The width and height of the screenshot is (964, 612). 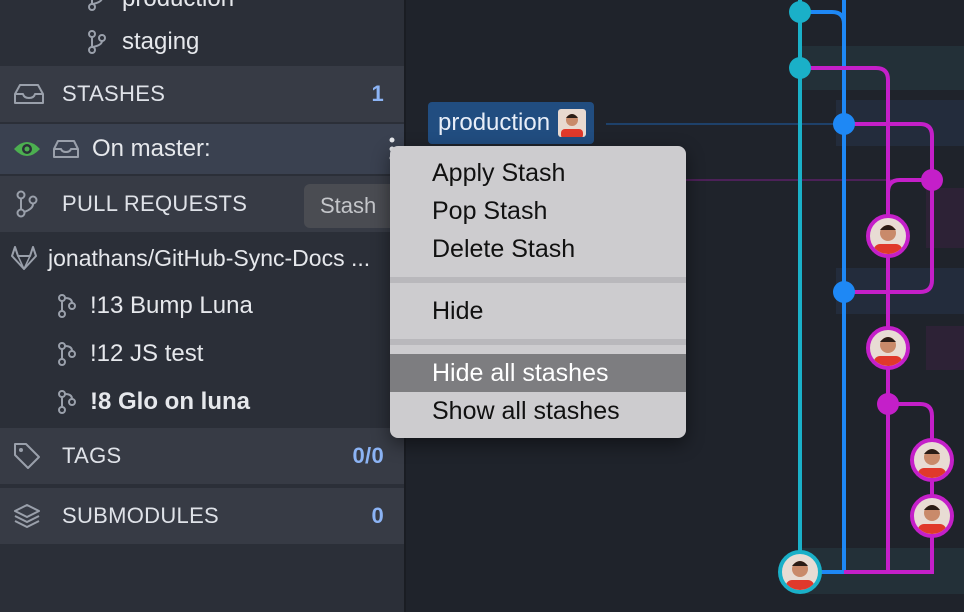 I want to click on sidebar-item-branch-production: production, so click(x=202, y=9).